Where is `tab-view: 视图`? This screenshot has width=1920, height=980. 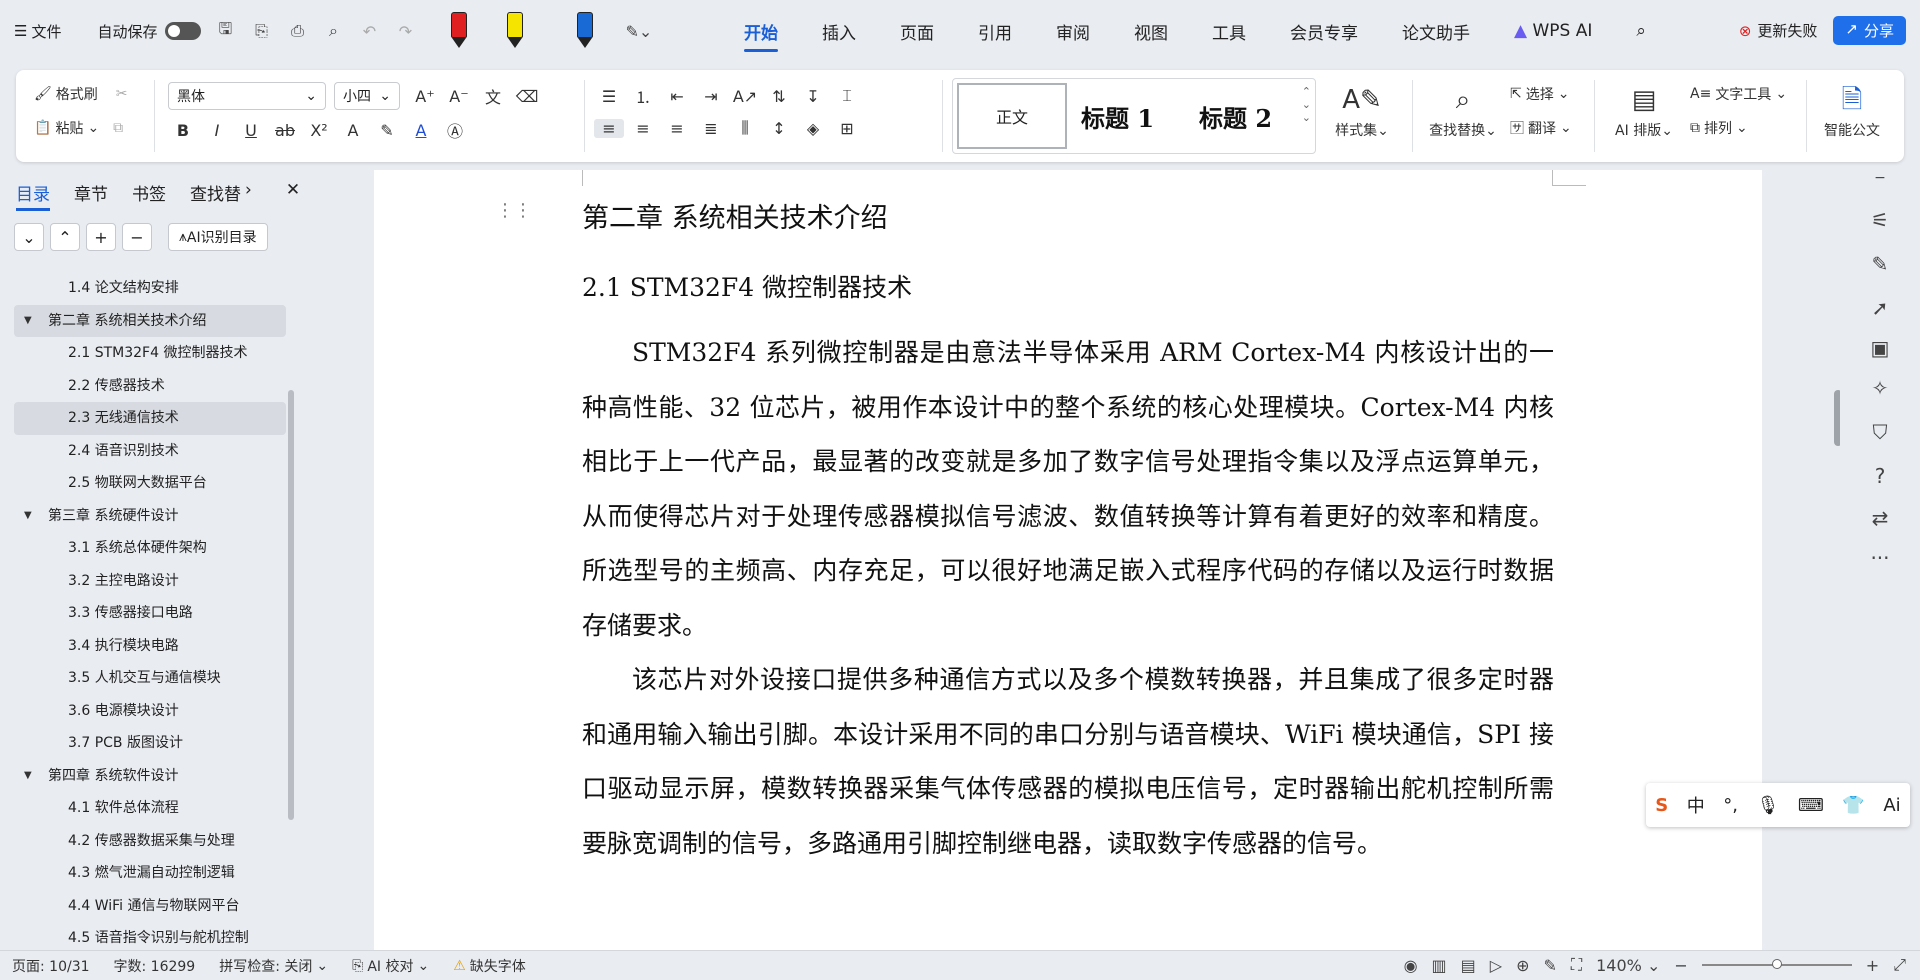
tab-view: 视图 is located at coordinates (1151, 31).